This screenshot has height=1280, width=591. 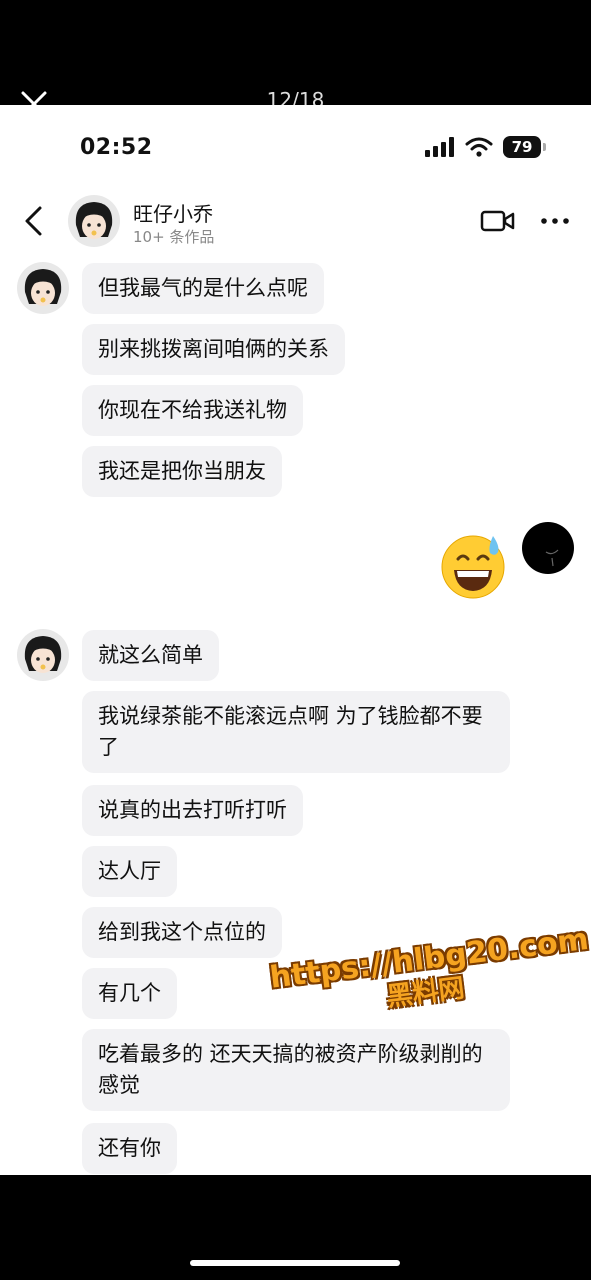 What do you see at coordinates (296, 1070) in the screenshot?
I see `message-bubble: 吃着最多的 还天天搞的被资产阶级剥削的感觉` at bounding box center [296, 1070].